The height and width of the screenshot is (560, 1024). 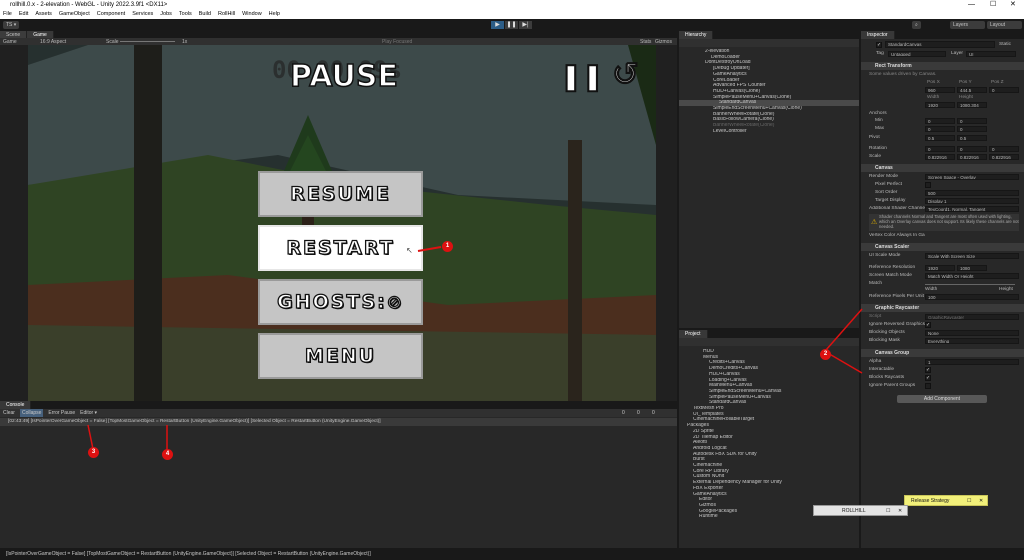 I want to click on annotation-marker-4: 4, so click(x=167, y=454).